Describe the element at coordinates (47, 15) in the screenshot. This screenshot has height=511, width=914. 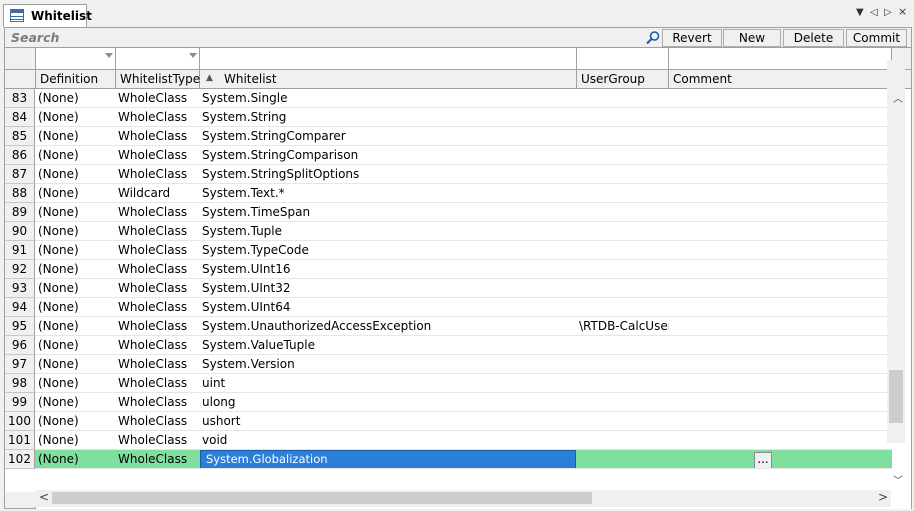
I see `tab-whitelist: Whitelist` at that location.